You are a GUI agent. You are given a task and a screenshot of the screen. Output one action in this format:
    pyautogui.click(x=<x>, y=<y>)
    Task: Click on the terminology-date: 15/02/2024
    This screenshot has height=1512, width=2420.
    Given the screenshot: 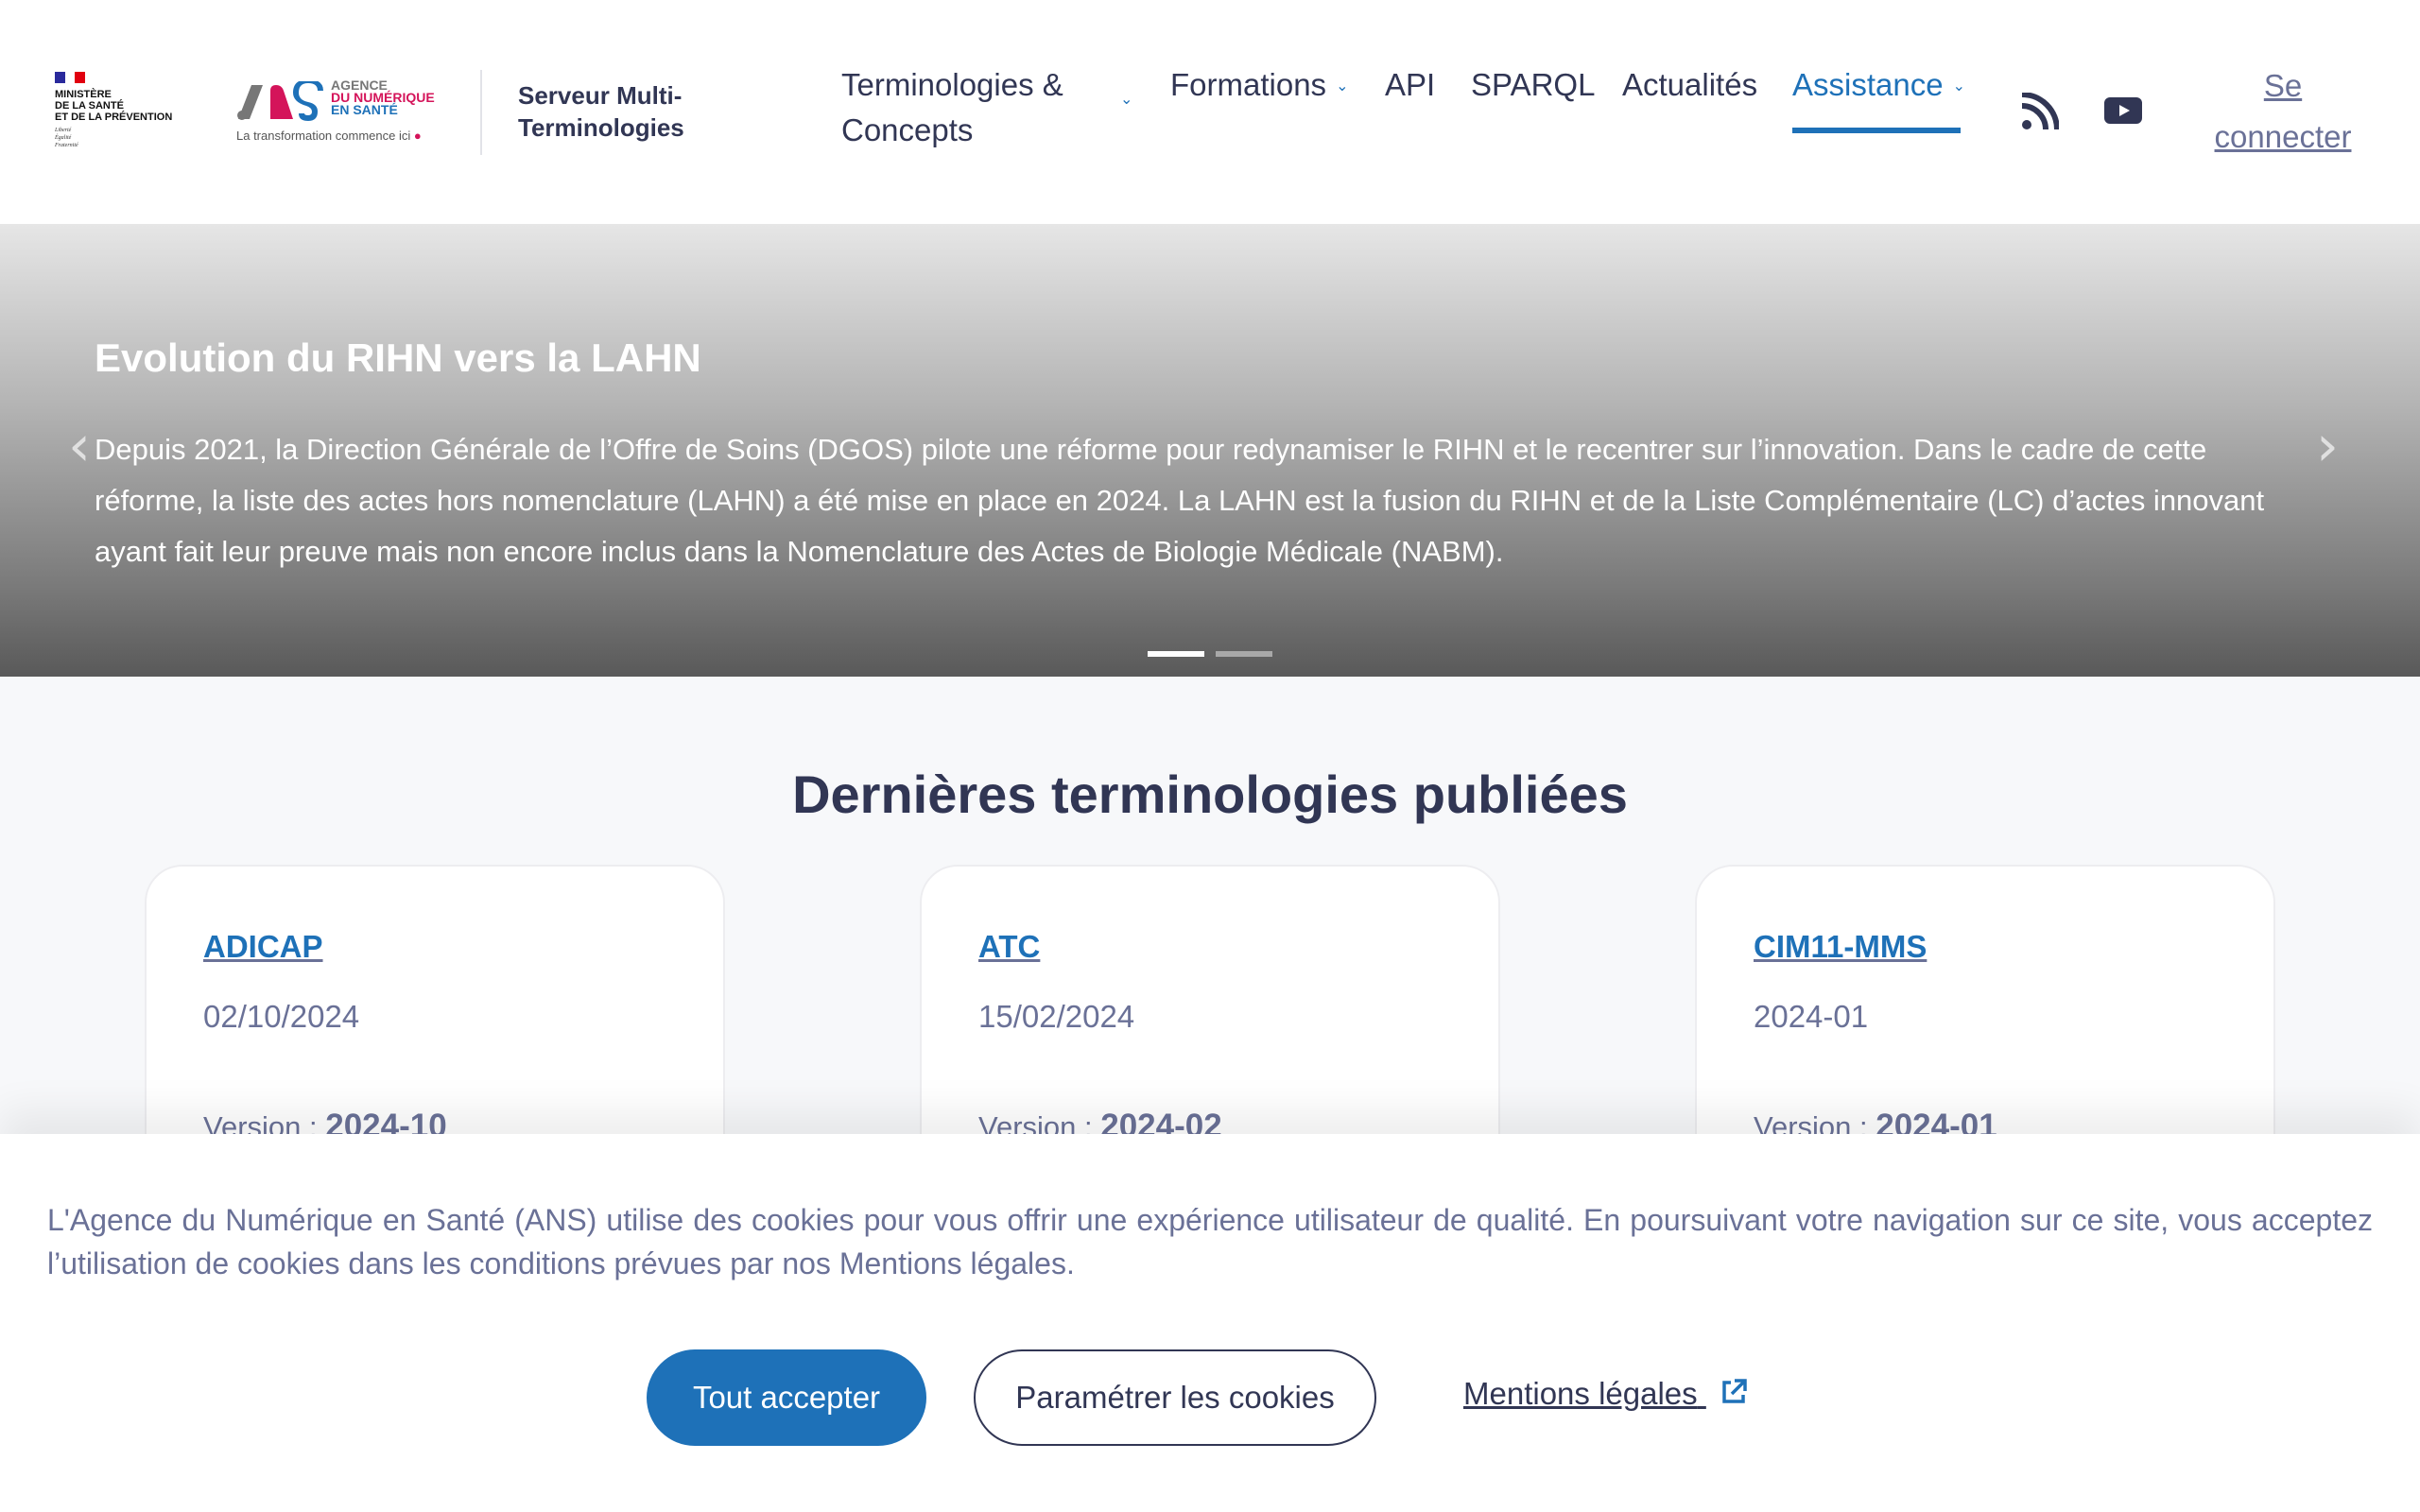 What is the action you would take?
    pyautogui.click(x=1056, y=1016)
    